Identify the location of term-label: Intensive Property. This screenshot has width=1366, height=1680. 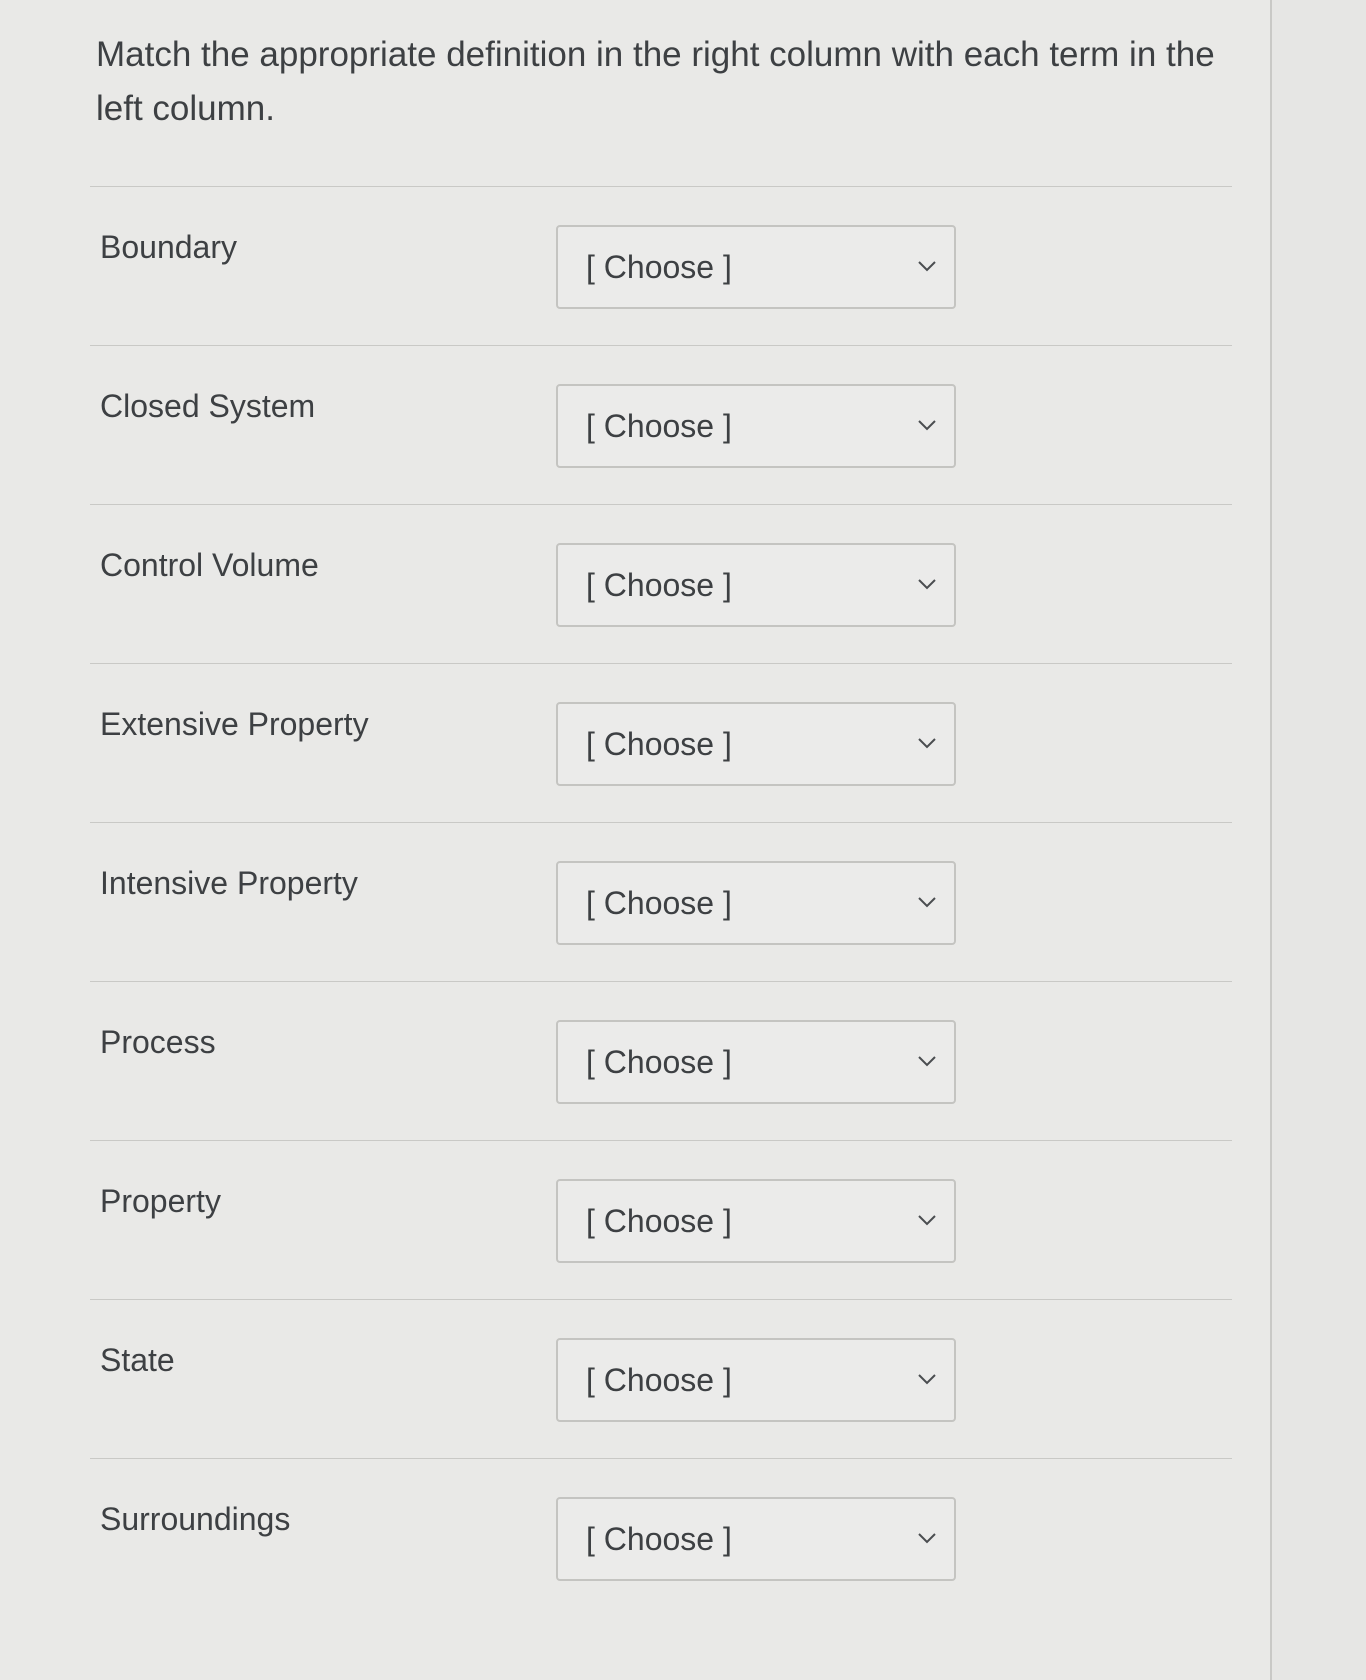
(229, 883).